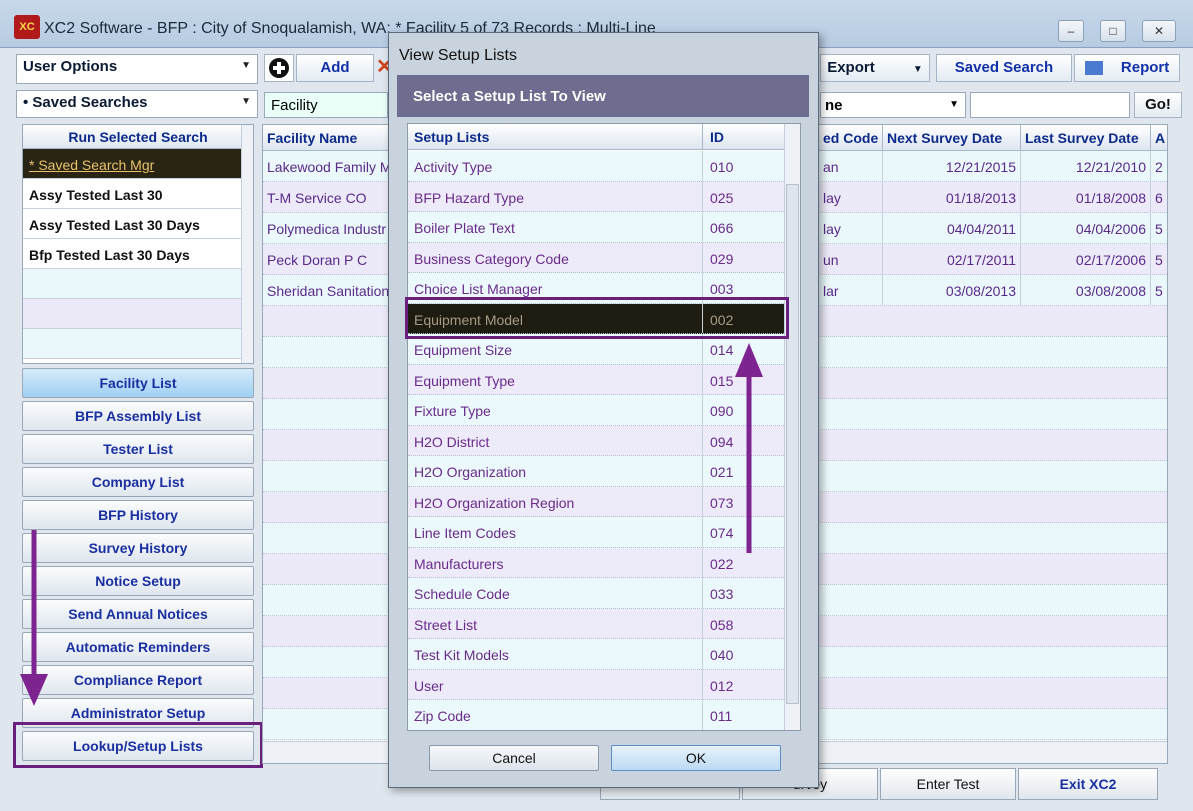 This screenshot has height=811, width=1193. Describe the element at coordinates (1088, 784) in the screenshot. I see `exit-button: Exit XC2` at that location.